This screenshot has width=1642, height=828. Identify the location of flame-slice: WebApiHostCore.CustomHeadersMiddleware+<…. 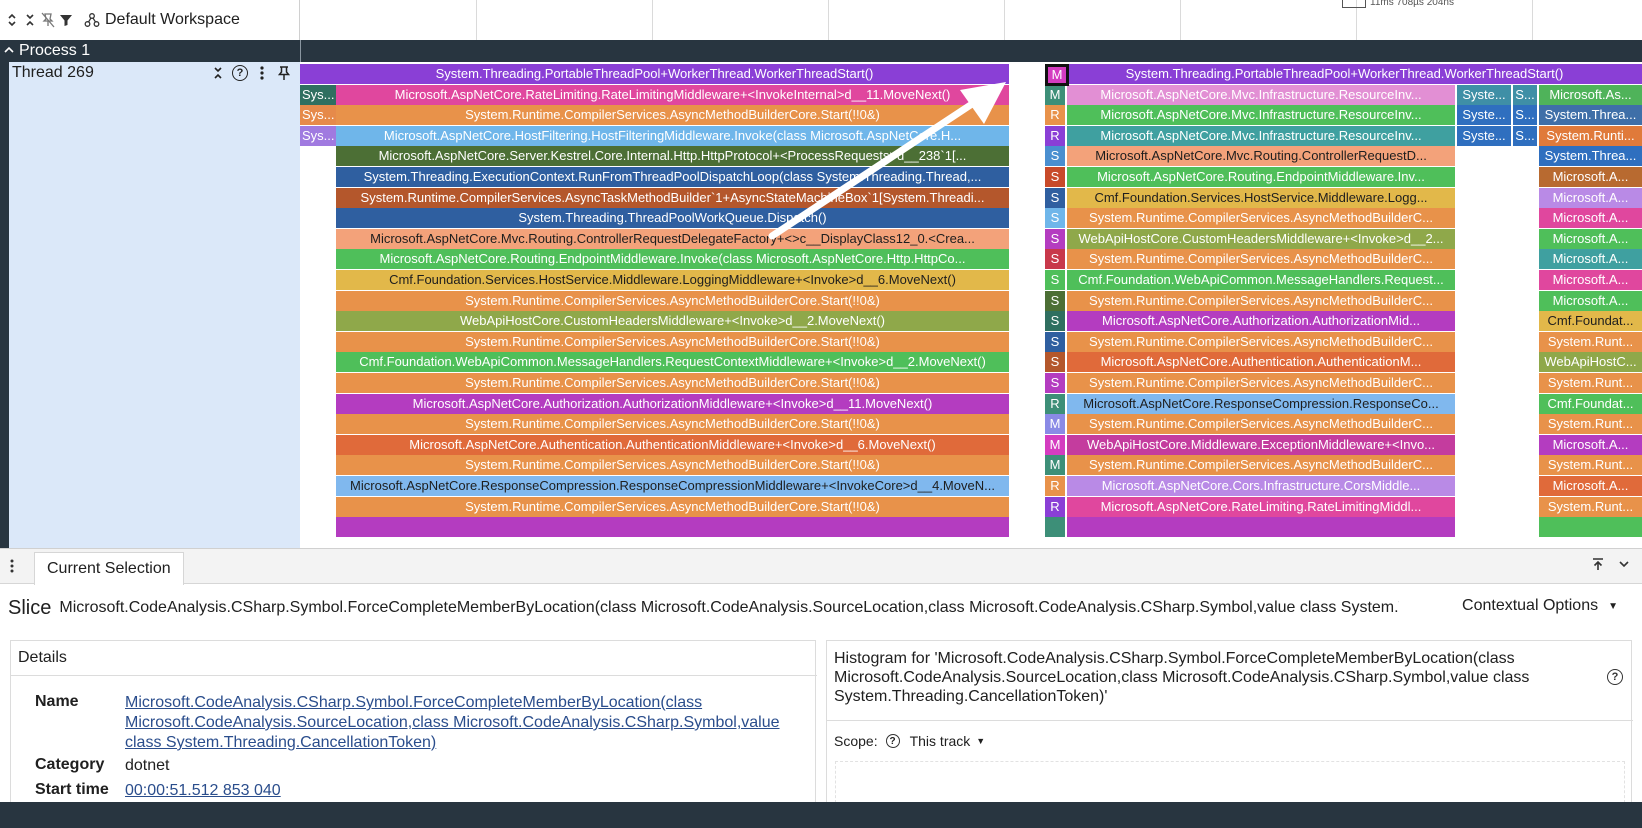
(1261, 238).